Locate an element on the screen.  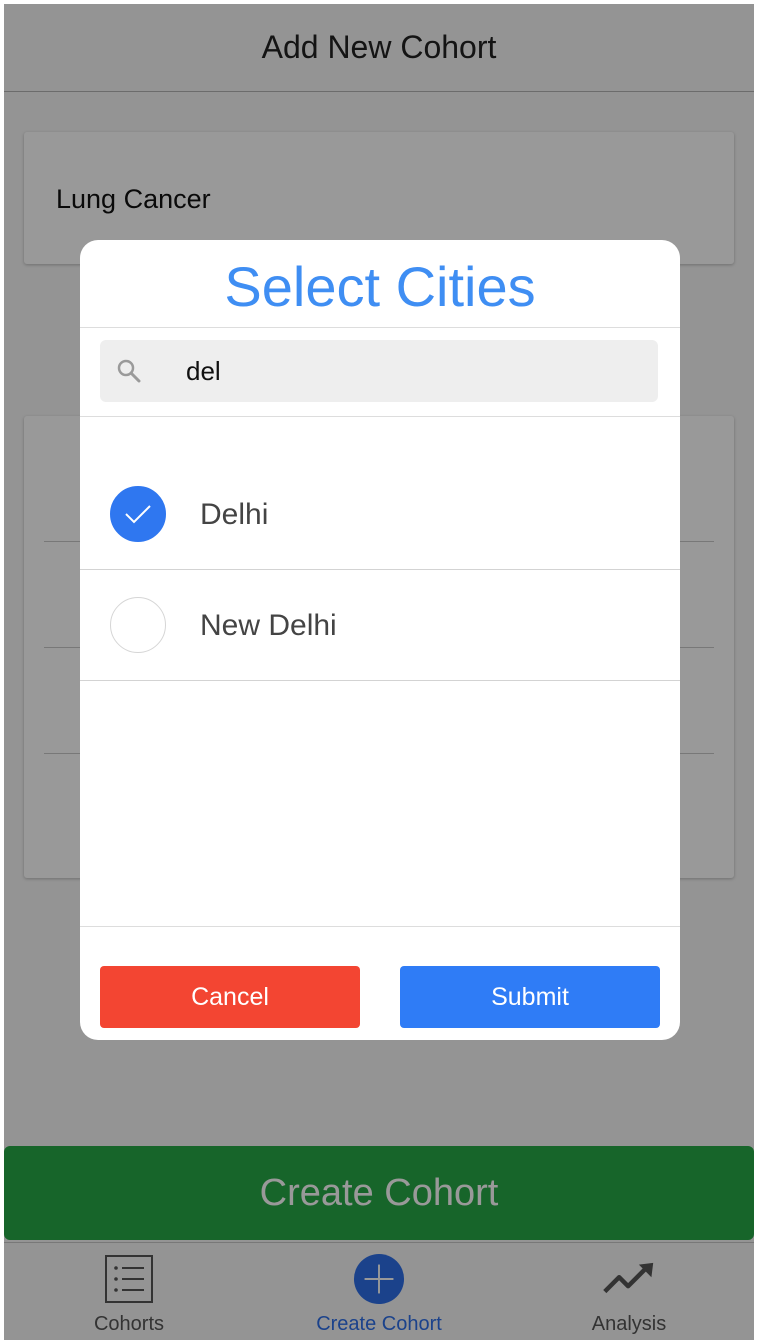
dialog-title: Select Cities is located at coordinates (380, 284).